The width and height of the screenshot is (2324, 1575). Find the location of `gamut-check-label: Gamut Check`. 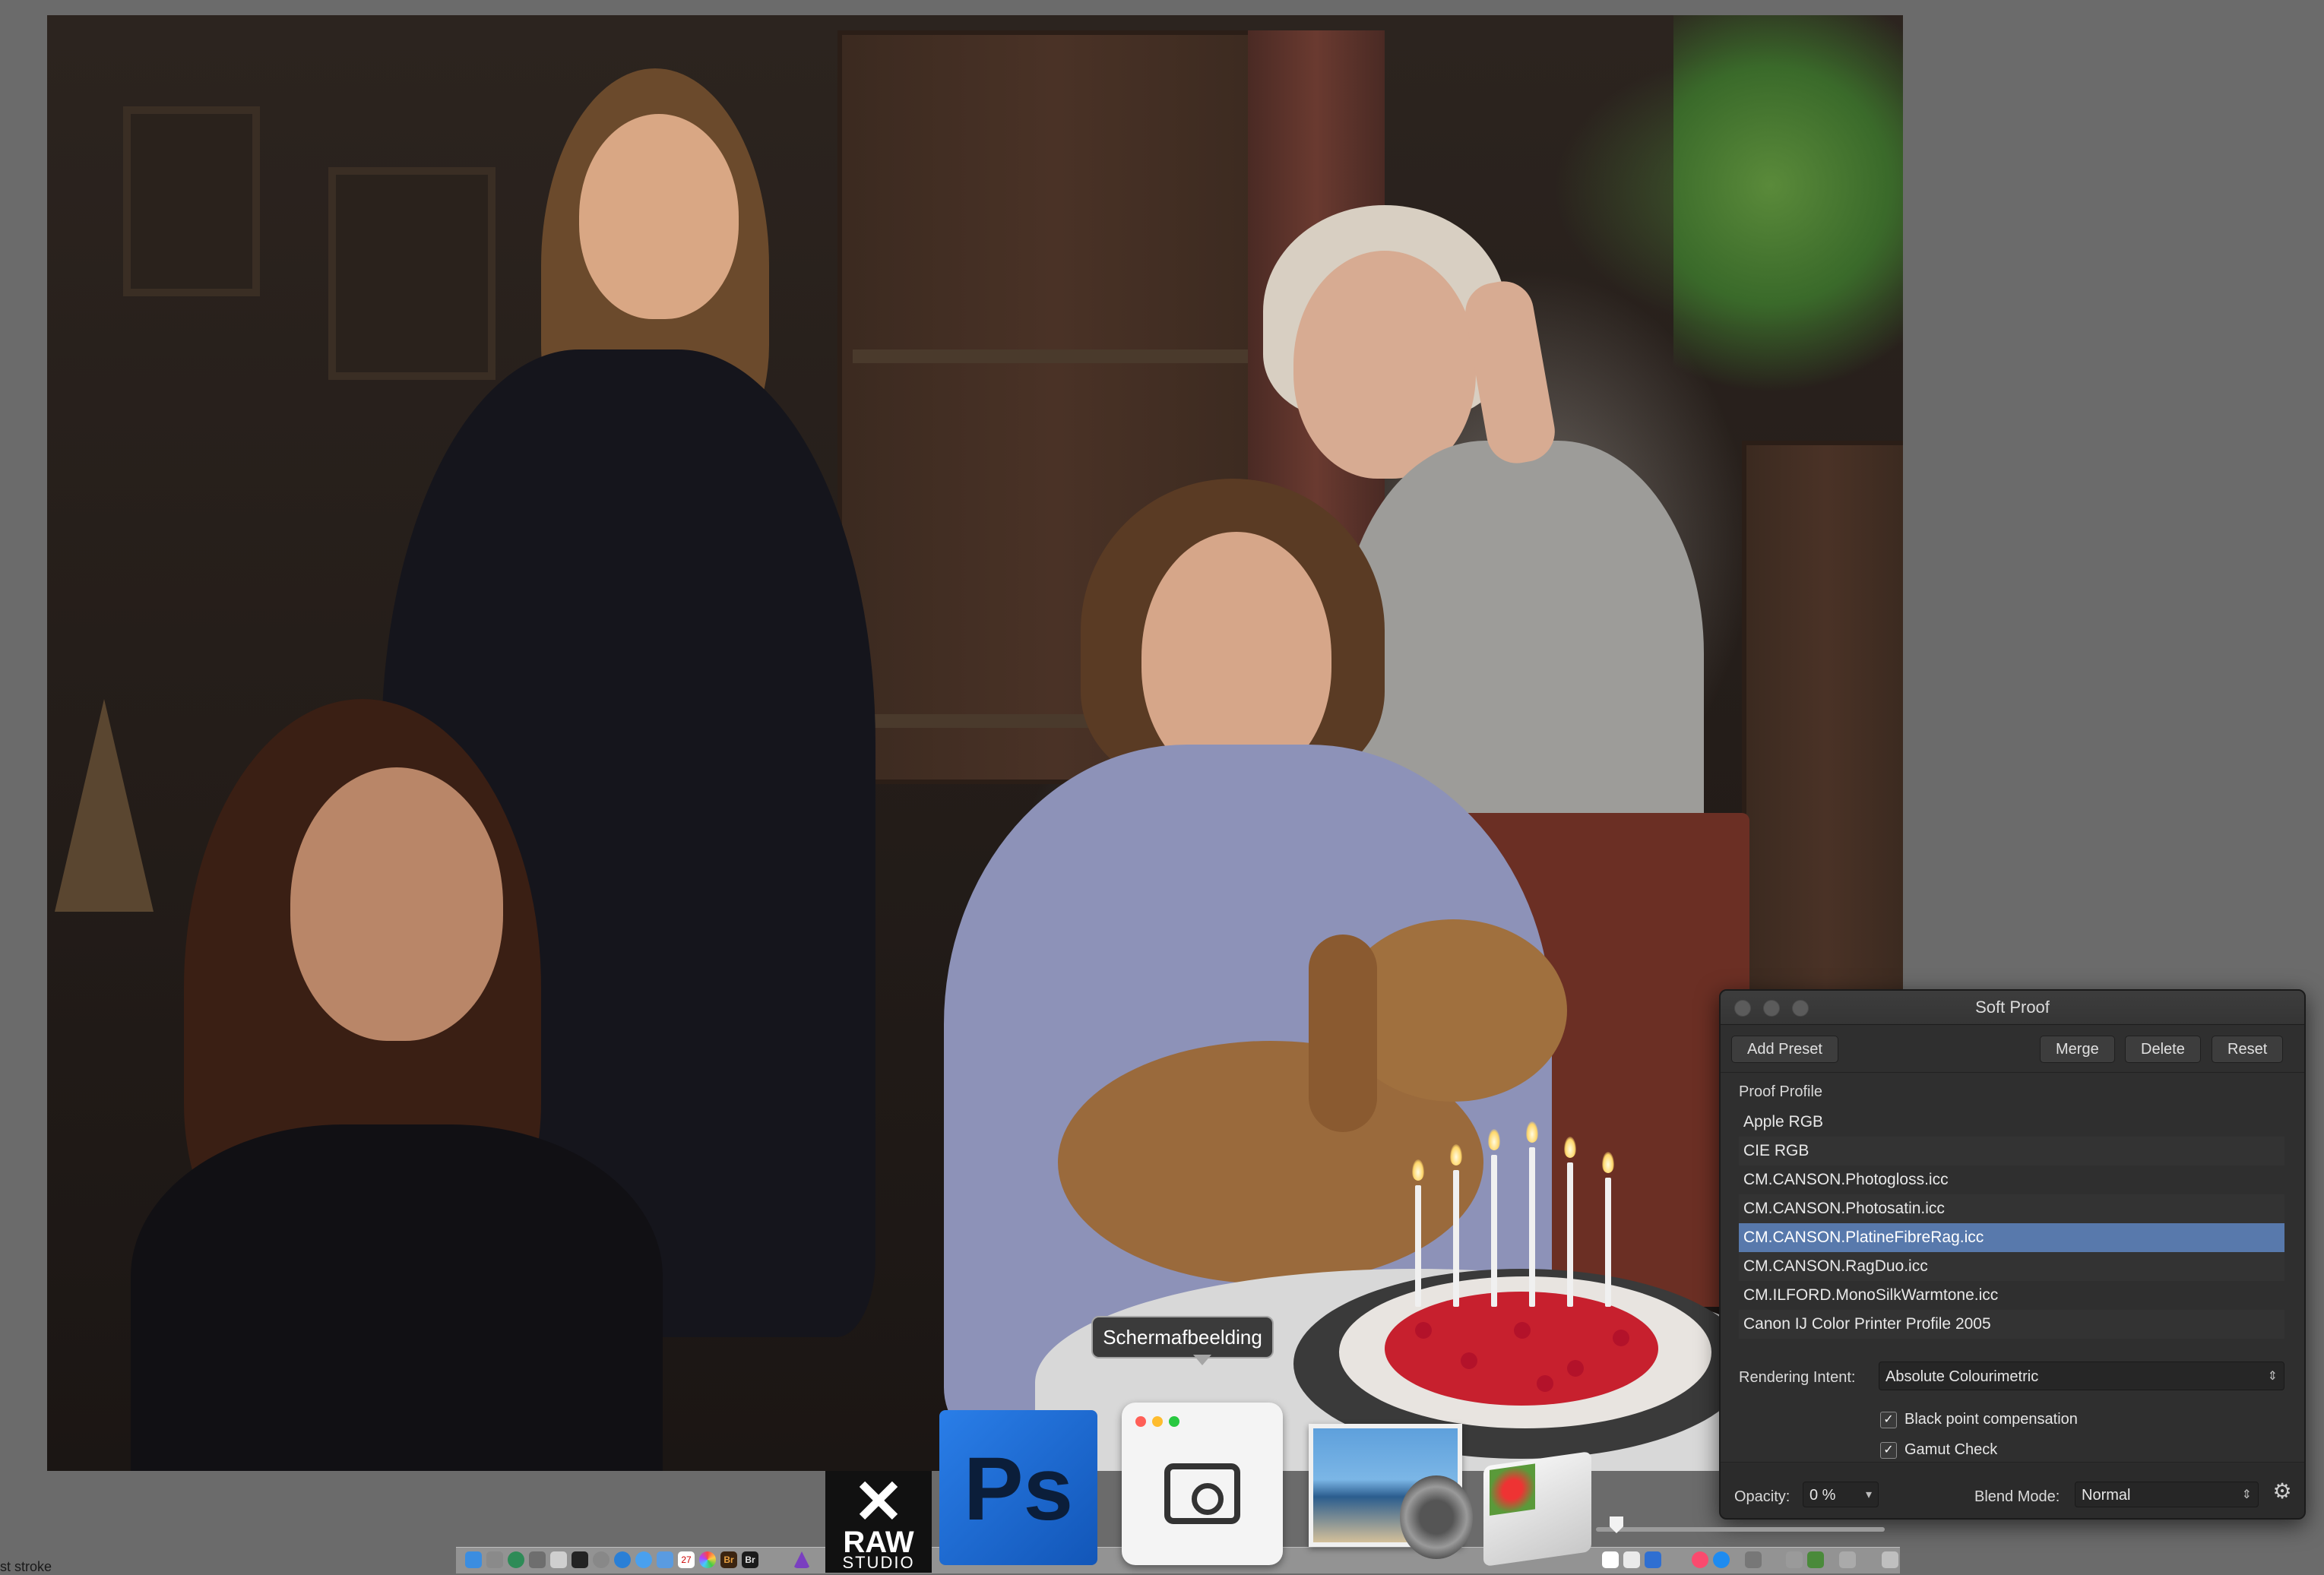

gamut-check-label: Gamut Check is located at coordinates (1951, 1449).